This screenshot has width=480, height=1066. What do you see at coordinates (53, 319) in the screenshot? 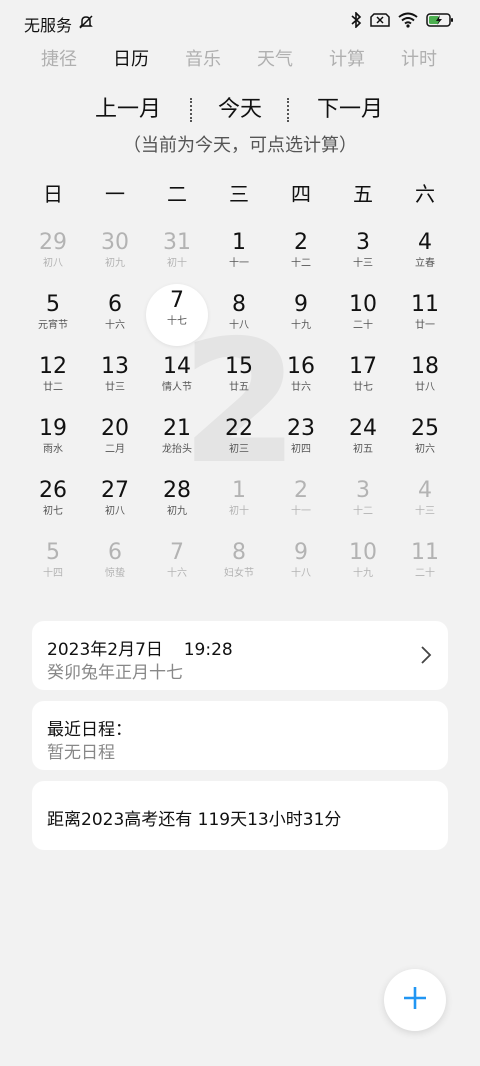
I see `calendar-day: 5 元宵节` at bounding box center [53, 319].